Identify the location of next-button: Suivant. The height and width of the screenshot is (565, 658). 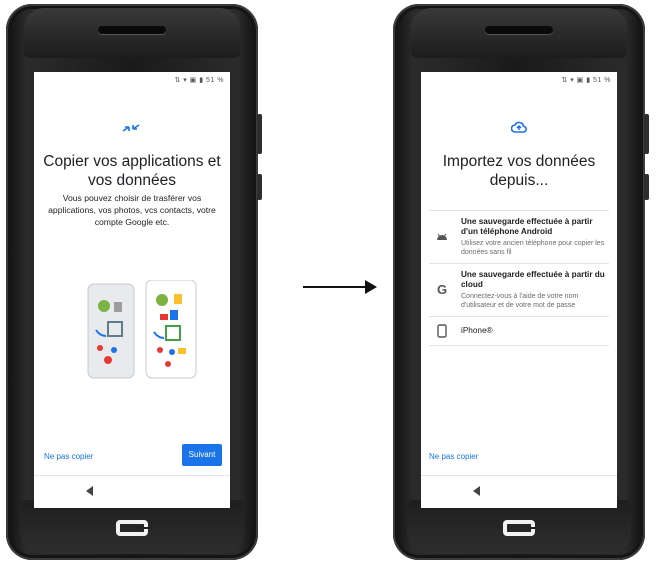
(202, 455).